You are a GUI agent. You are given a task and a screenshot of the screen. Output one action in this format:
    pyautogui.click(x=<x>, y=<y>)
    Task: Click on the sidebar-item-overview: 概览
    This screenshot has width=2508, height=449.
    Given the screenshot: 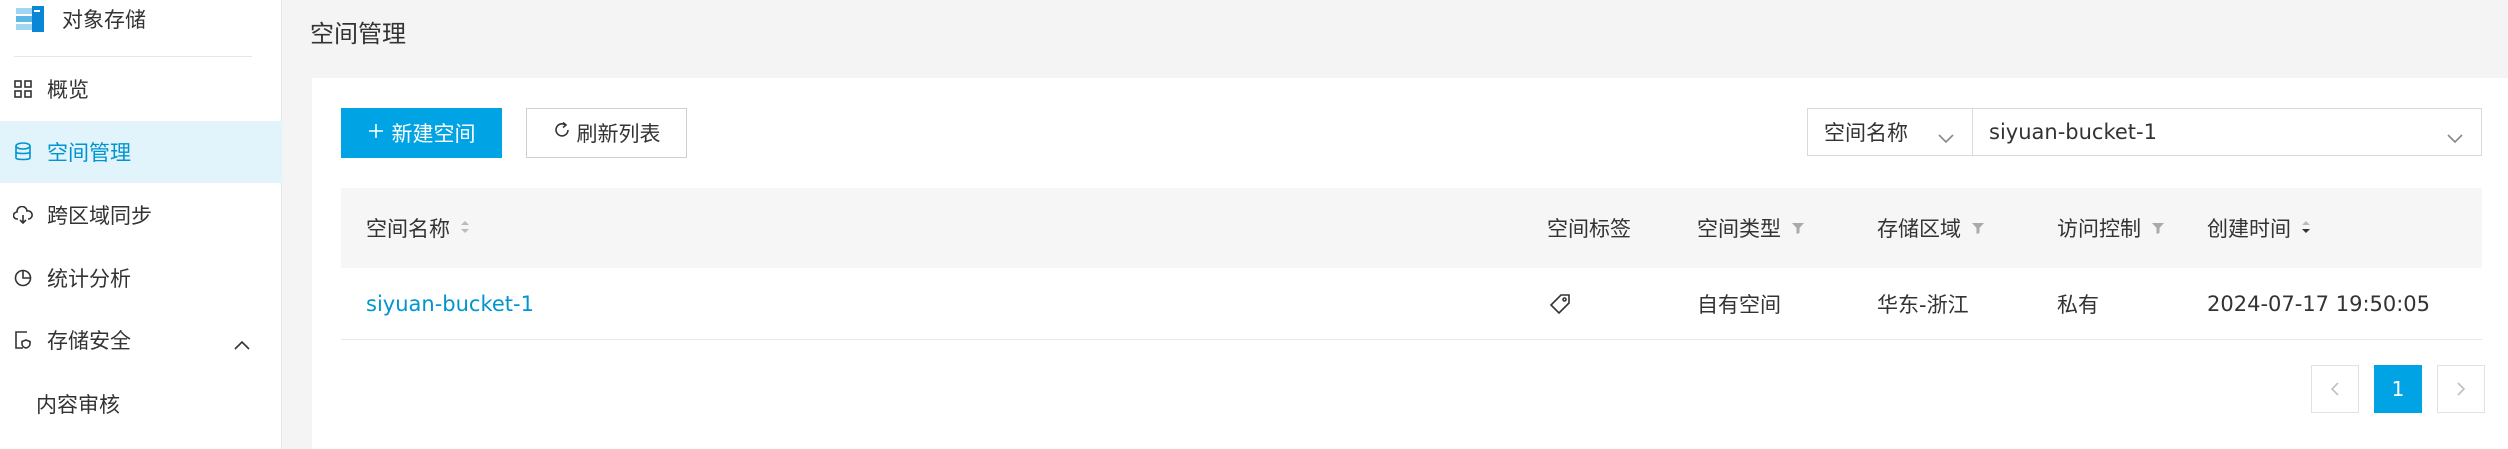 What is the action you would take?
    pyautogui.click(x=141, y=89)
    